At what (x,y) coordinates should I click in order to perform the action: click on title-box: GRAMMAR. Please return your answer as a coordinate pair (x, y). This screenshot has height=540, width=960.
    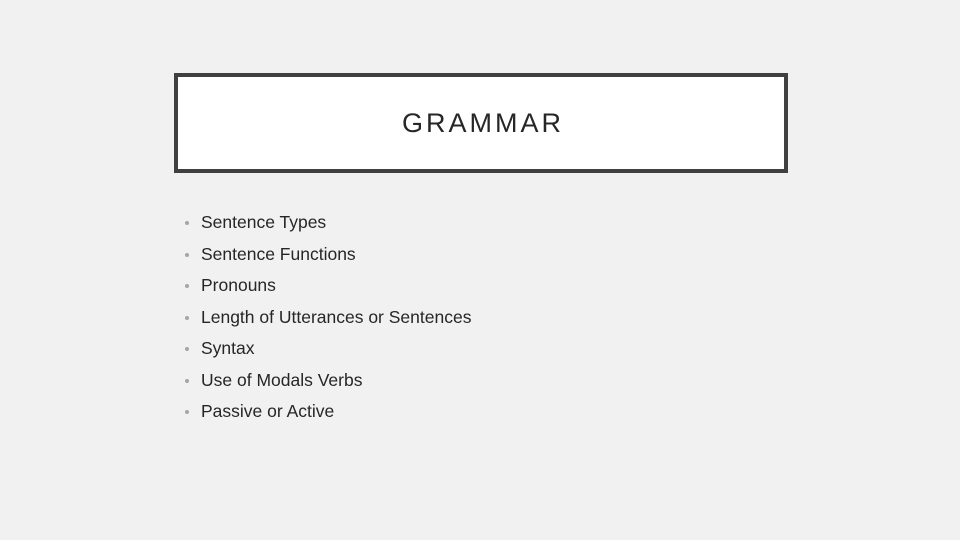
    Looking at the image, I should click on (481, 123).